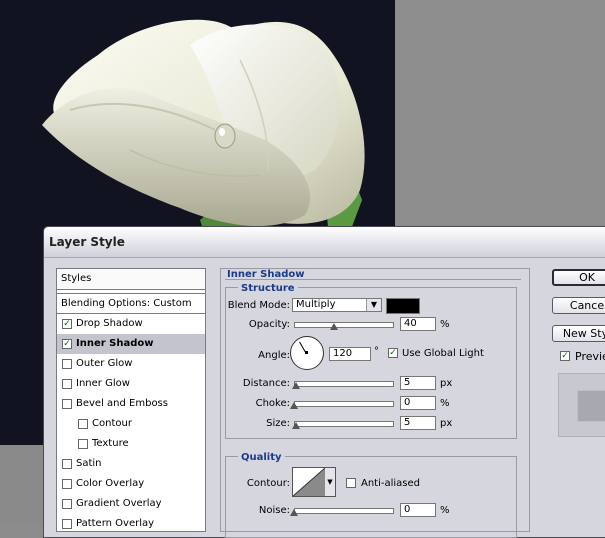 This screenshot has height=538, width=605. What do you see at coordinates (115, 343) in the screenshot?
I see `style-item-label: Inner Shadow` at bounding box center [115, 343].